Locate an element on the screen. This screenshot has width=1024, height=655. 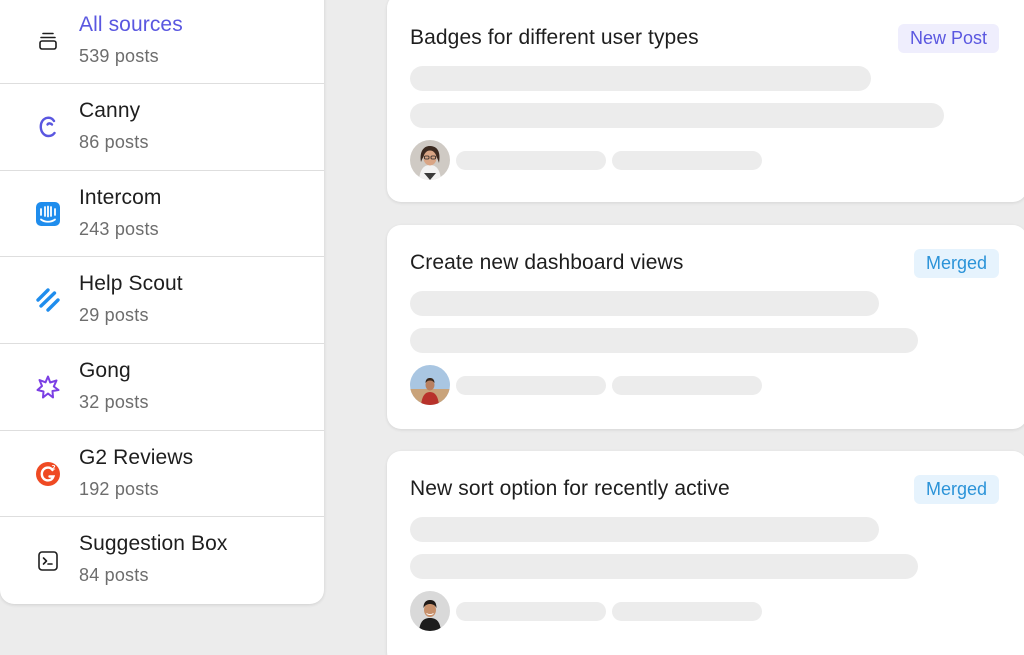
source-intercom: Intercom 243 posts is located at coordinates (162, 214).